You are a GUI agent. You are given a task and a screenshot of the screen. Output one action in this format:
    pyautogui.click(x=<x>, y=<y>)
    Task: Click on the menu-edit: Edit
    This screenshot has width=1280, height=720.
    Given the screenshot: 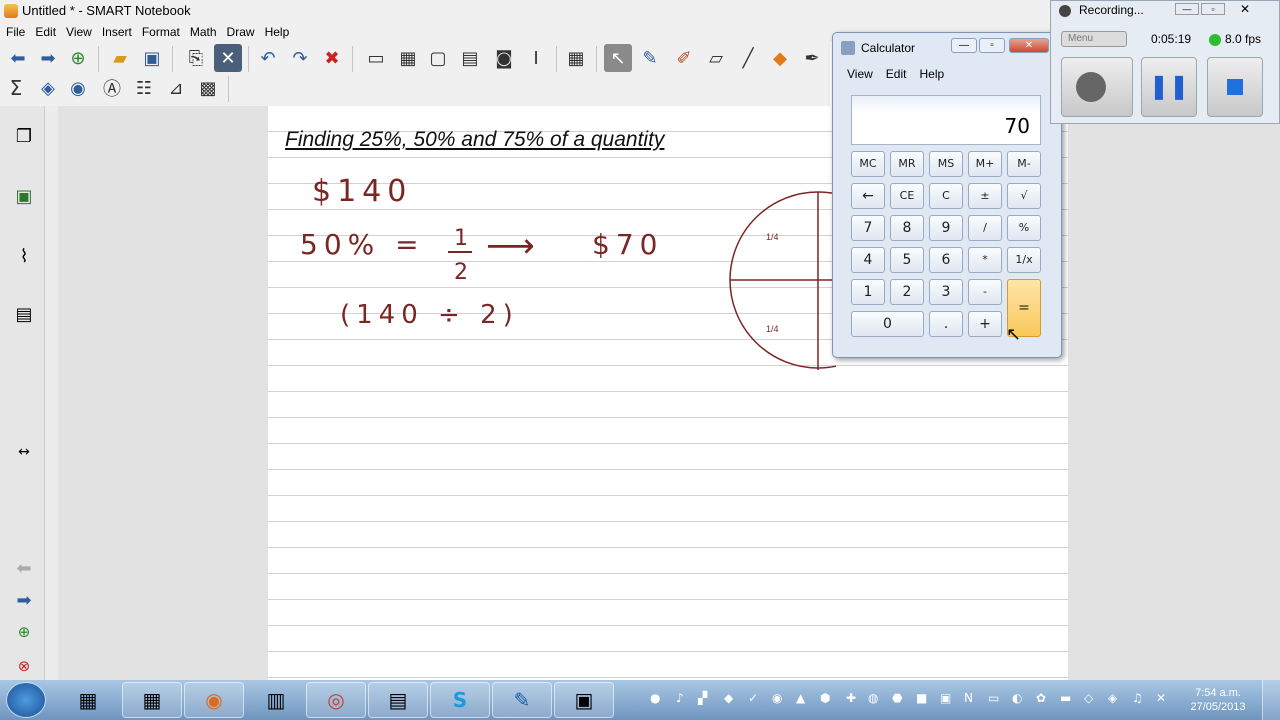 What is the action you would take?
    pyautogui.click(x=45, y=32)
    